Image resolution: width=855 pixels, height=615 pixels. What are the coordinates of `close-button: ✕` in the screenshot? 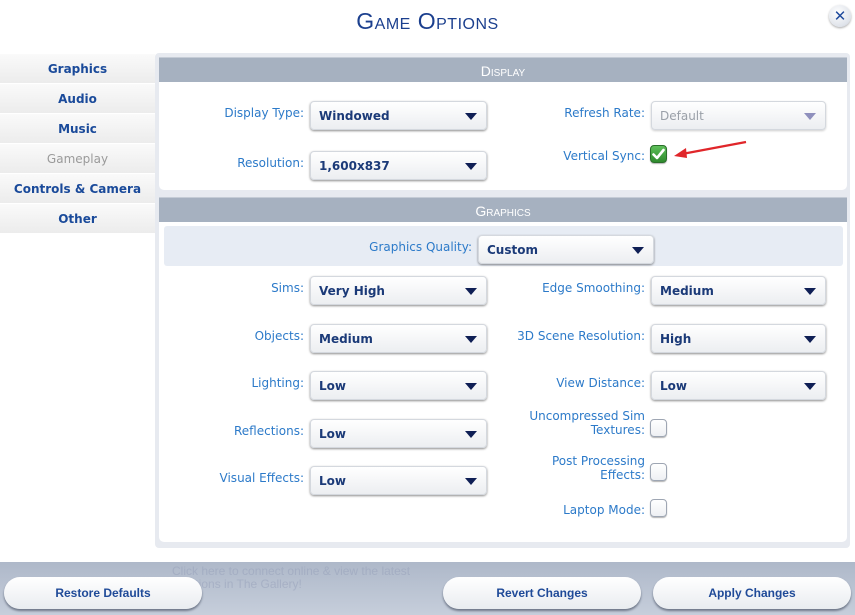 It's located at (840, 16).